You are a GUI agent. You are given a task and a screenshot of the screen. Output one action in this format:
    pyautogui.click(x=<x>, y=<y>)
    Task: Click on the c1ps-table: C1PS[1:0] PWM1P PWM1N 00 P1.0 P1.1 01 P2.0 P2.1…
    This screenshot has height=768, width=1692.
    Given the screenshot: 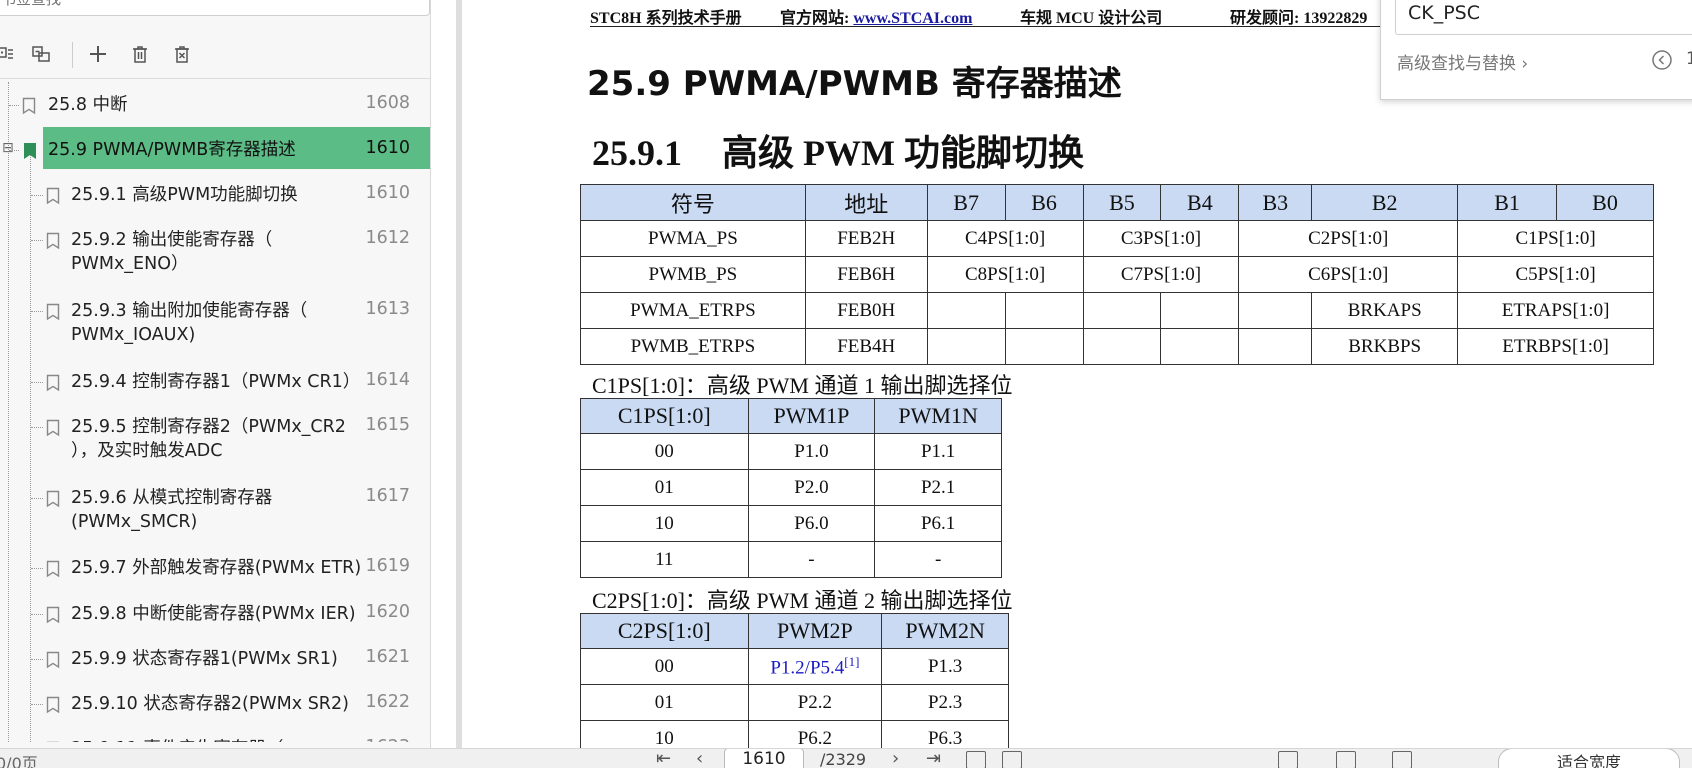 What is the action you would take?
    pyautogui.click(x=791, y=488)
    